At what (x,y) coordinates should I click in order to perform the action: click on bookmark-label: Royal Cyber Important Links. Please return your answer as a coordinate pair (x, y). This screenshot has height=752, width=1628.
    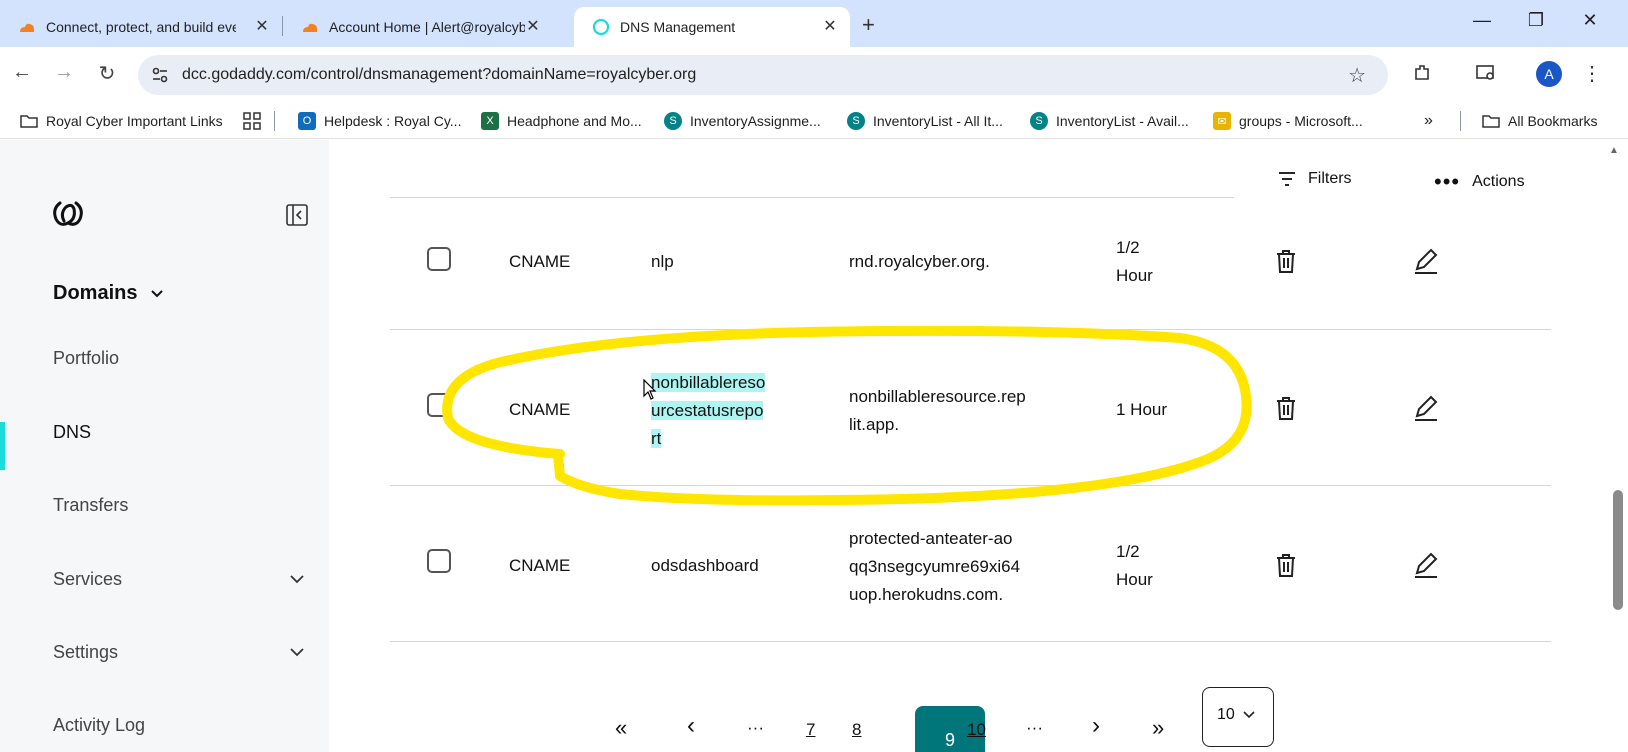
    Looking at the image, I should click on (134, 121).